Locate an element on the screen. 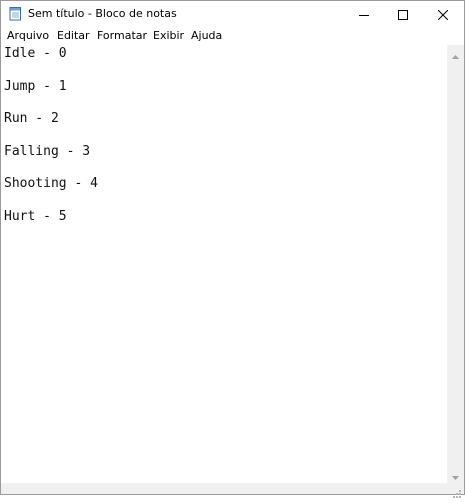 This screenshot has height=503, width=465. menu-ajuda: Ajuda is located at coordinates (206, 36).